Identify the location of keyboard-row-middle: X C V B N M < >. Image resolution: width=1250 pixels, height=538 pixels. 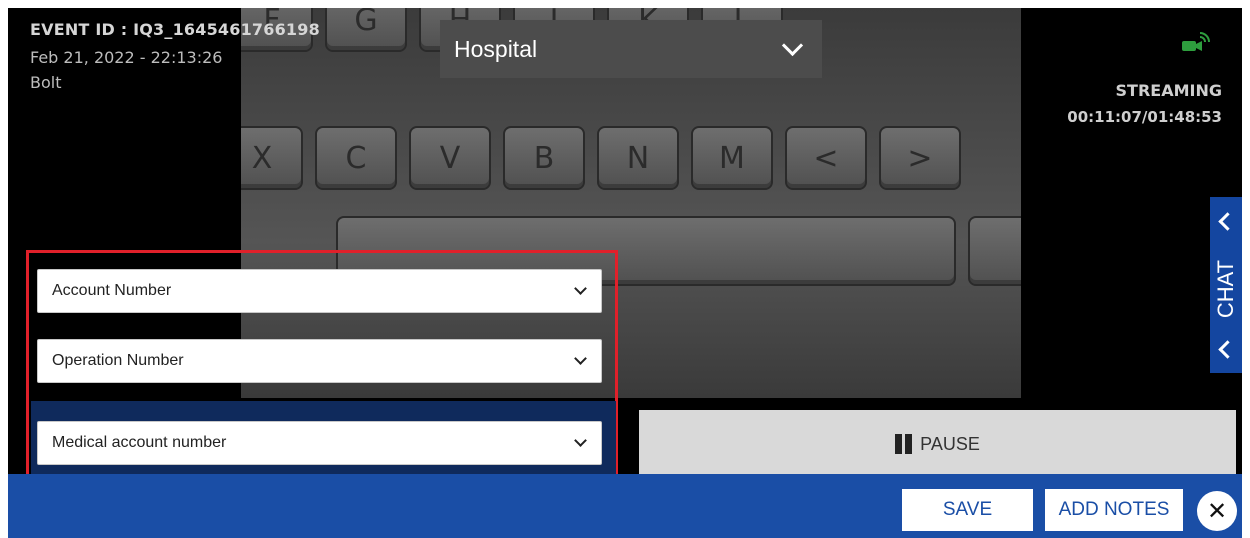
(601, 158).